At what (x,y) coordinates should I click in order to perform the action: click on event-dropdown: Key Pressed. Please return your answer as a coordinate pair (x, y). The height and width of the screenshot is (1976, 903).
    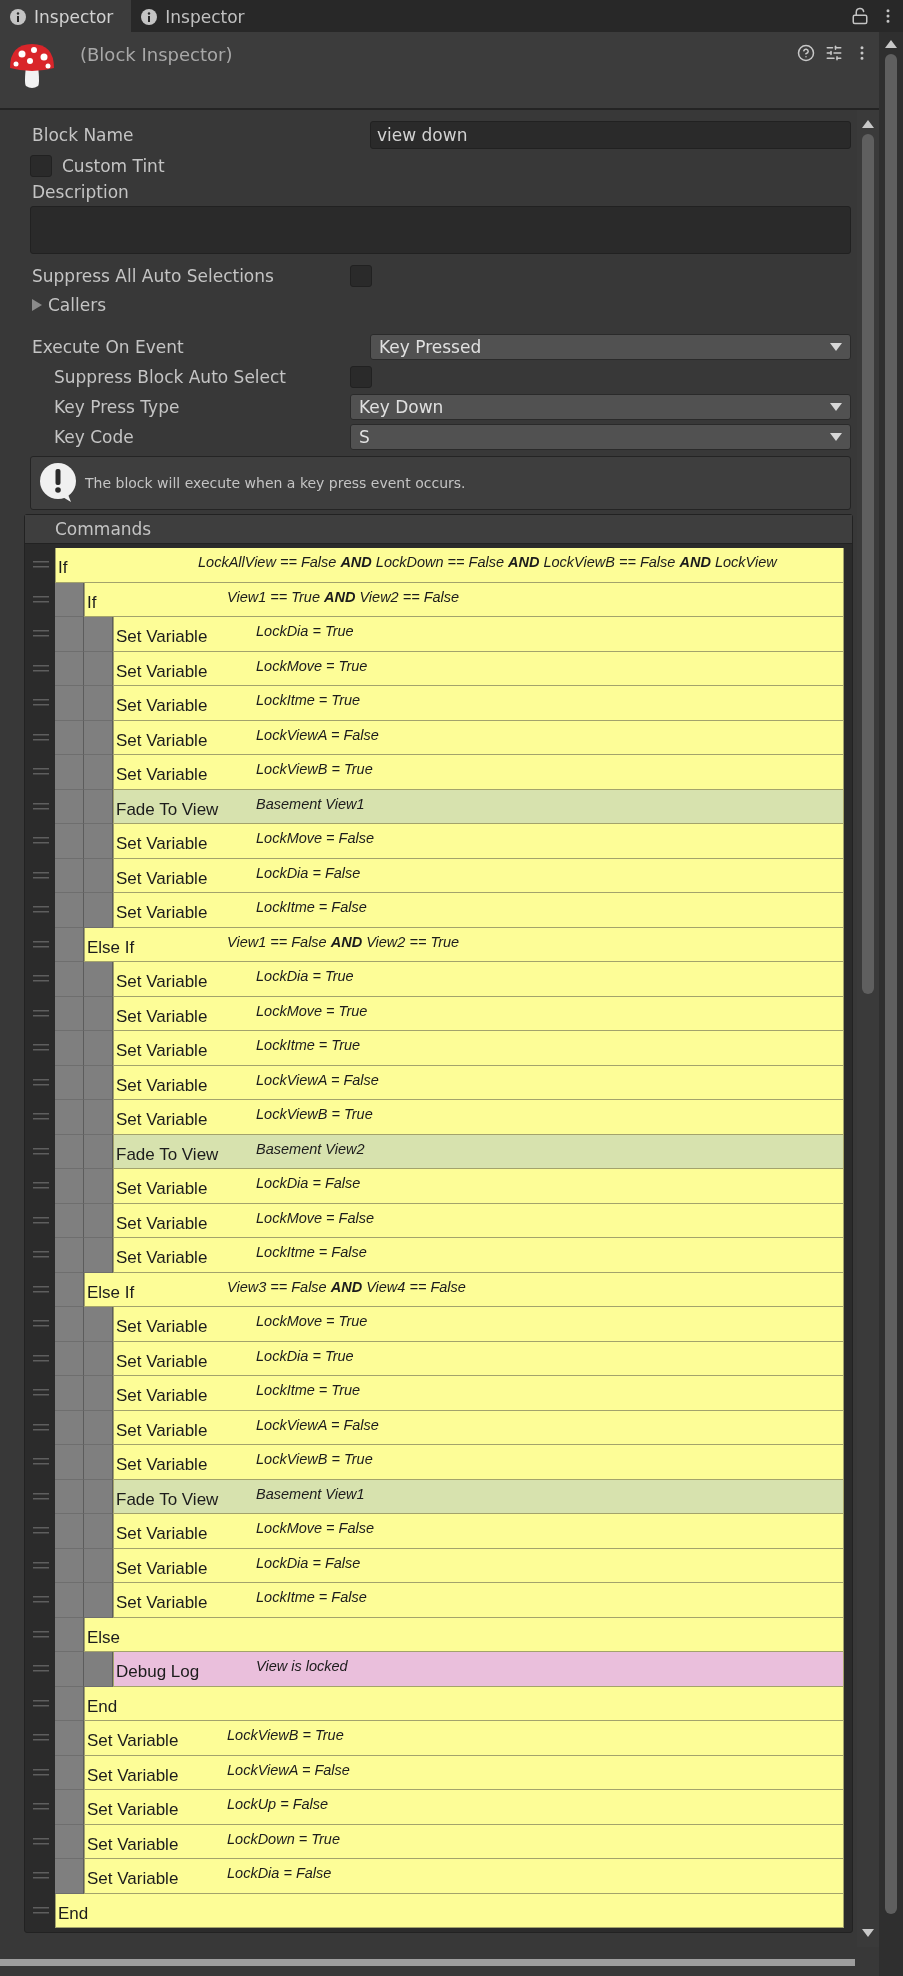
    Looking at the image, I should click on (610, 347).